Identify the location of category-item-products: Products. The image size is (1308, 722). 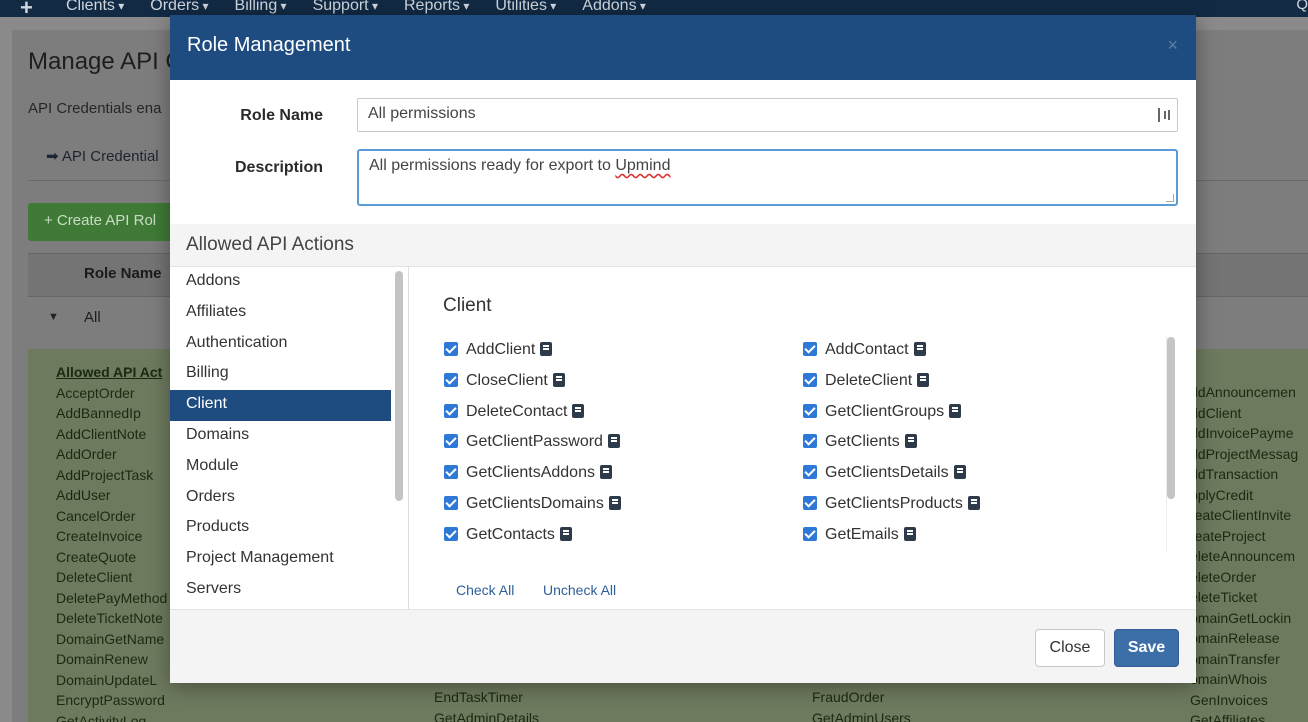
(280, 528).